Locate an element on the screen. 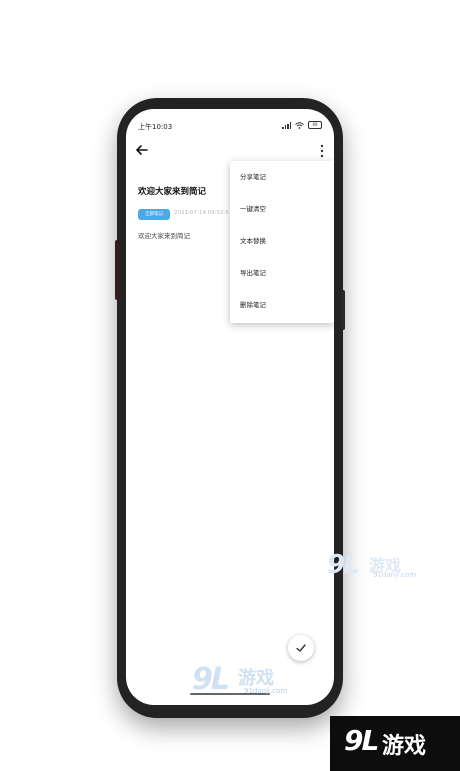  top-app-bar is located at coordinates (230, 151).